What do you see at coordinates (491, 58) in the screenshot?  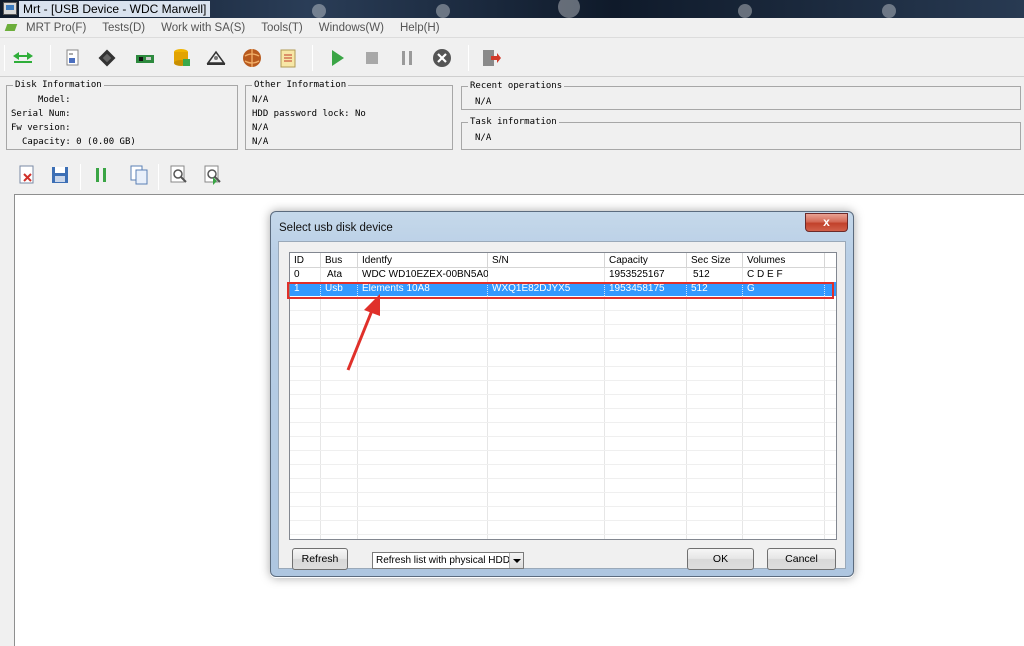 I see `exit-icon` at bounding box center [491, 58].